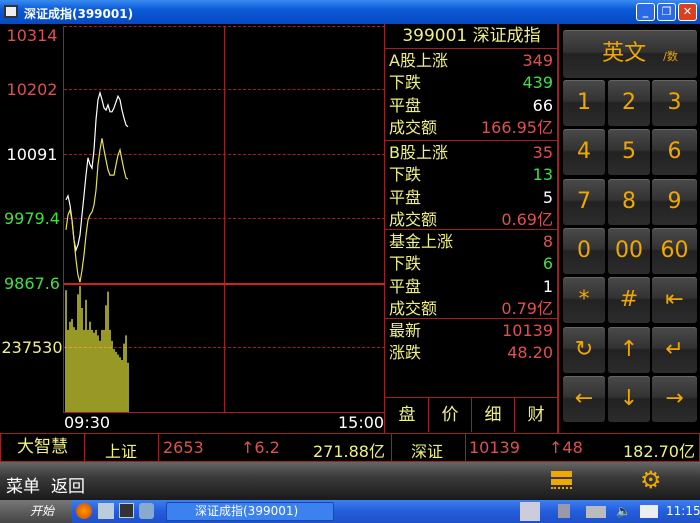  What do you see at coordinates (584, 201) in the screenshot?
I see `keypad-key: 7` at bounding box center [584, 201].